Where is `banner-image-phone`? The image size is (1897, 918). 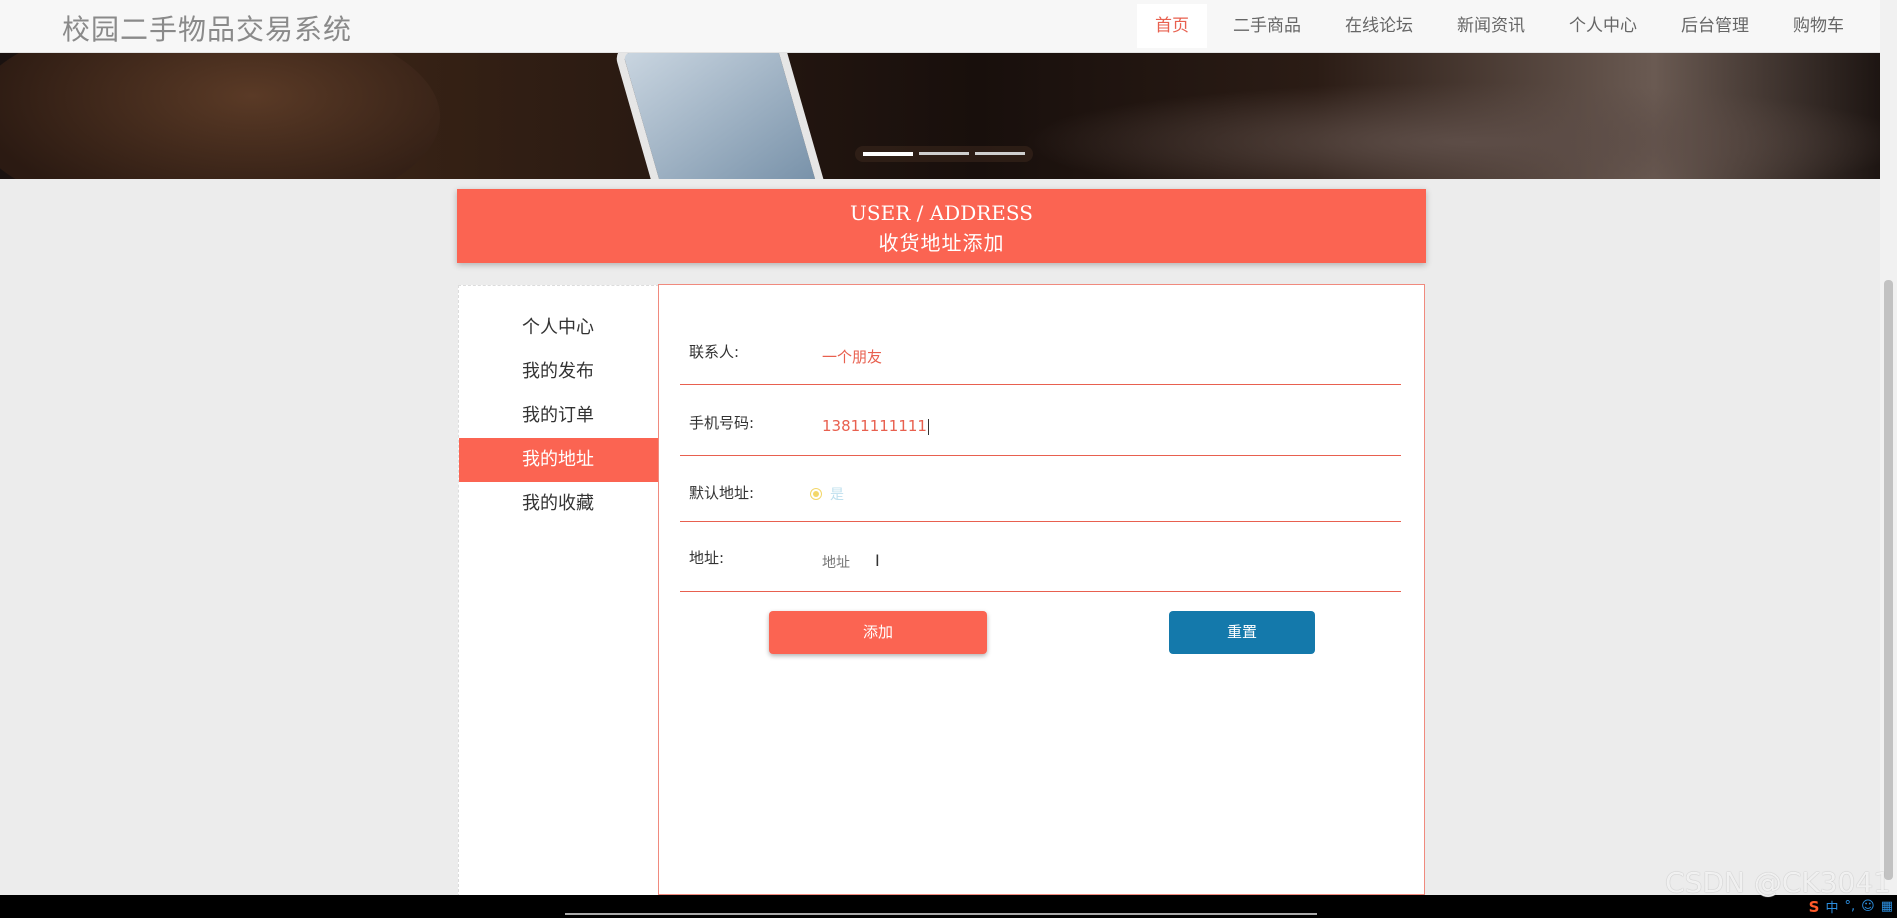 banner-image-phone is located at coordinates (723, 115).